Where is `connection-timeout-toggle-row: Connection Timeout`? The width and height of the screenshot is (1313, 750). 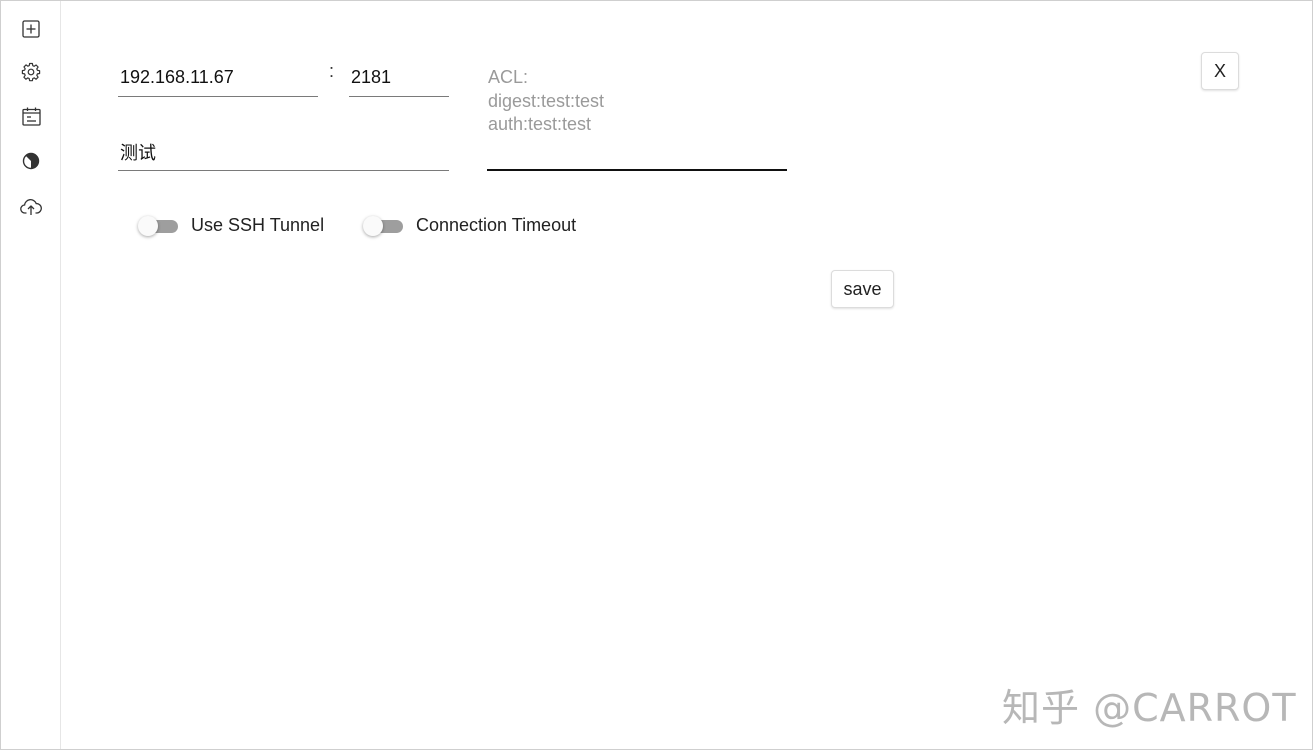
connection-timeout-toggle-row: Connection Timeout is located at coordinates (469, 225).